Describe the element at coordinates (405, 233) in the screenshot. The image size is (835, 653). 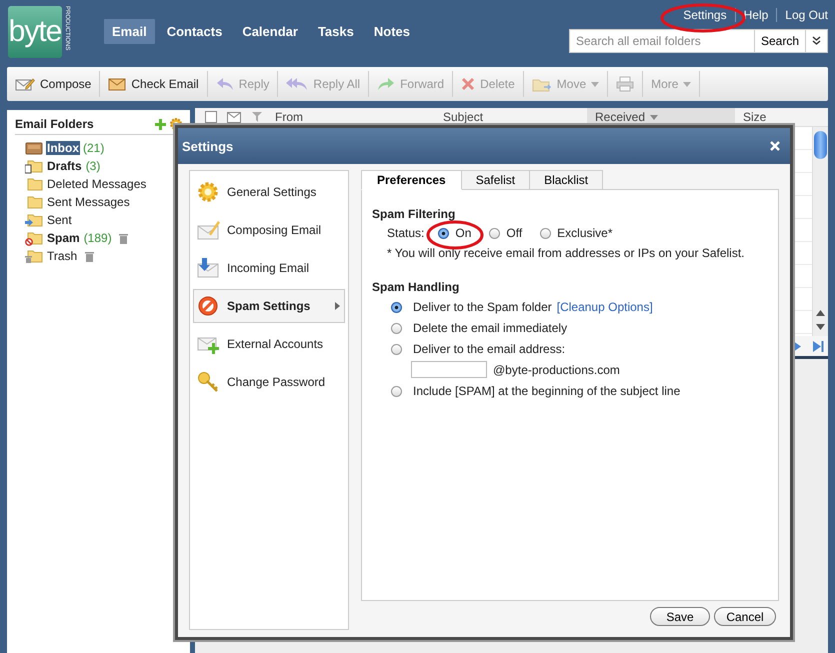
I see `field-label: Status:` at that location.